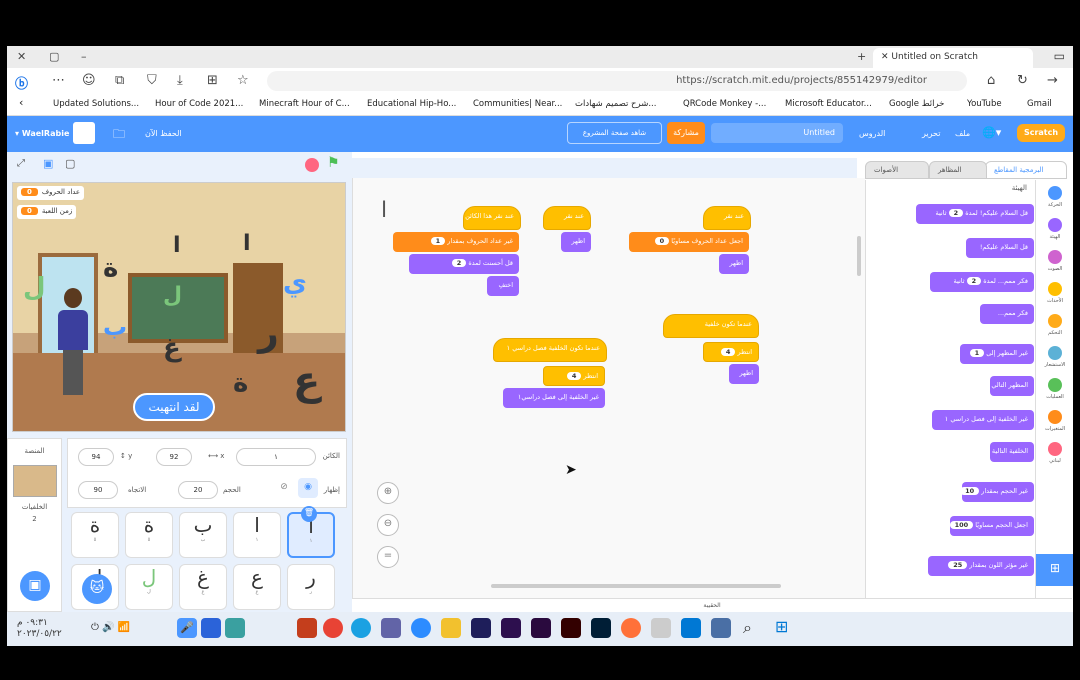 This screenshot has width=1080, height=680. Describe the element at coordinates (574, 376) in the screenshot. I see `wait-block: انتظر 4` at that location.